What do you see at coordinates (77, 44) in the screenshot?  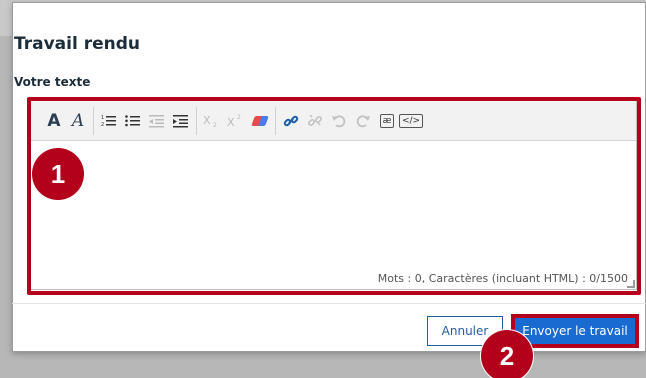 I see `dialog-title: Travail rendu` at bounding box center [77, 44].